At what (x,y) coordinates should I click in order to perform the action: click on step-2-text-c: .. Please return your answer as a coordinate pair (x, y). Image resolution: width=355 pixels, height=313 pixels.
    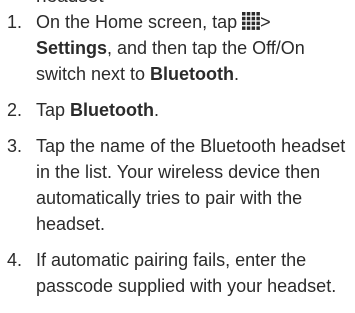
    Looking at the image, I should click on (157, 110).